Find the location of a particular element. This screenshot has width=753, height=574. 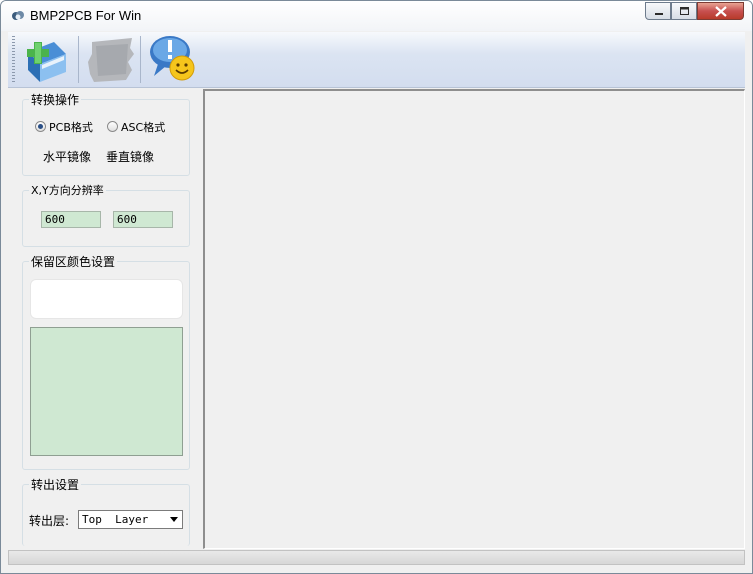

radio-asc-label: ASC格式 is located at coordinates (143, 127).